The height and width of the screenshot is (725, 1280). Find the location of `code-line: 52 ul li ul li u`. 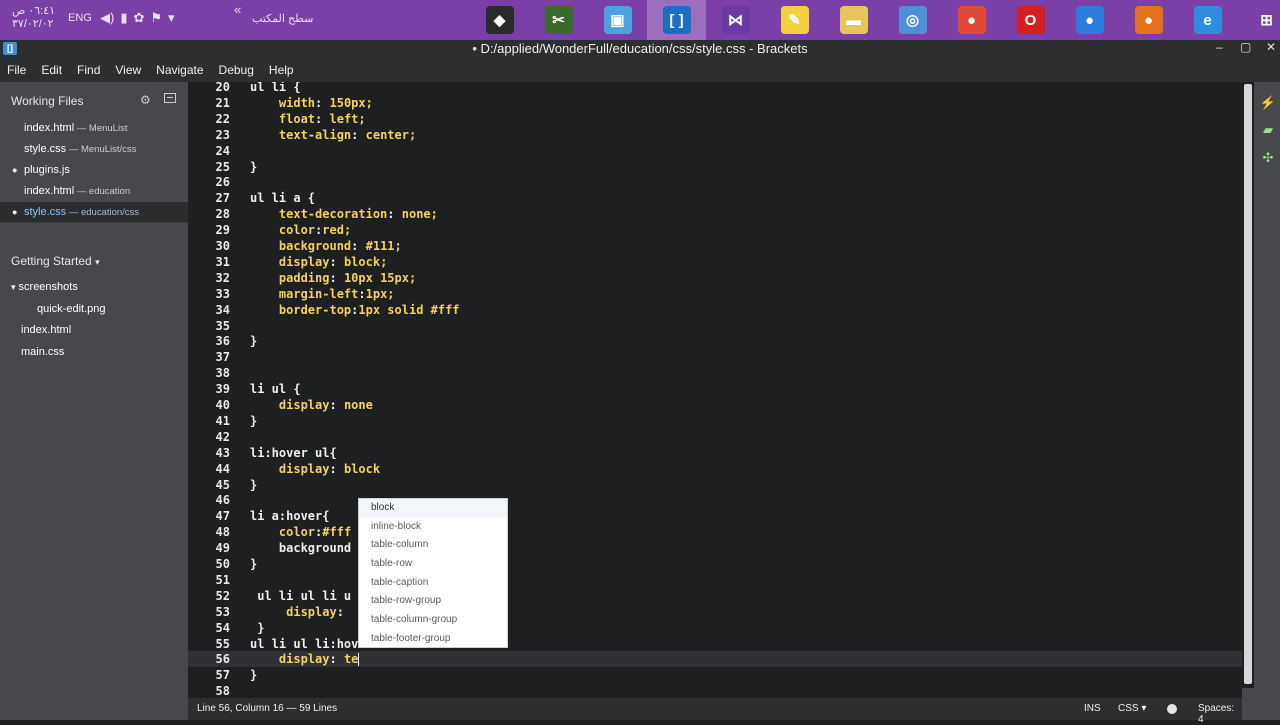

code-line: 52 ul li ul li u is located at coordinates (715, 596).